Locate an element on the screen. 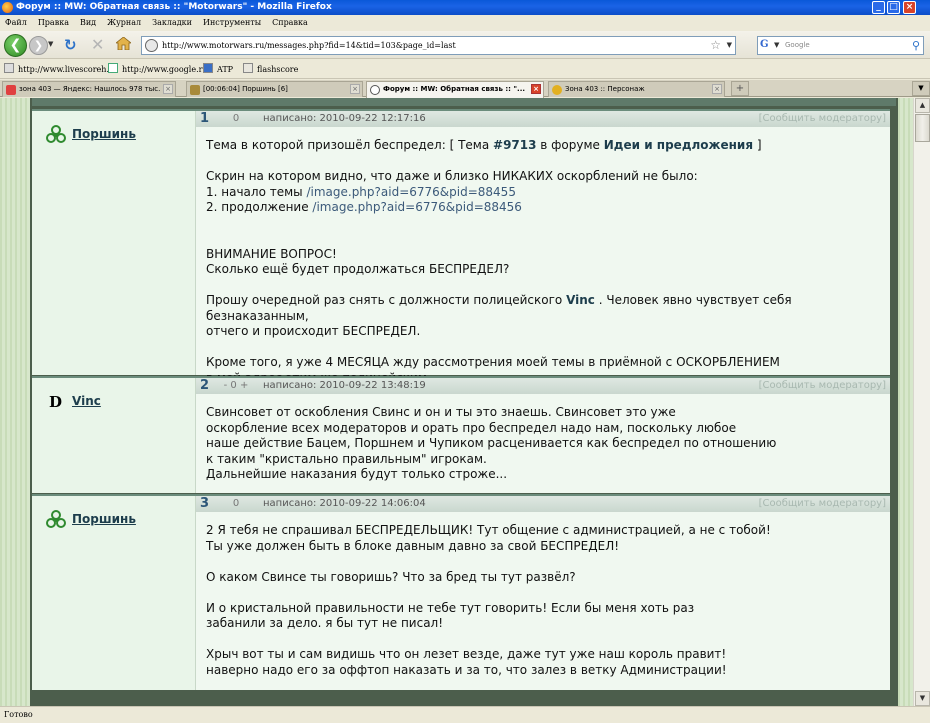 This screenshot has width=930, height=723. scroll-down-icon: ▼ is located at coordinates (922, 698).